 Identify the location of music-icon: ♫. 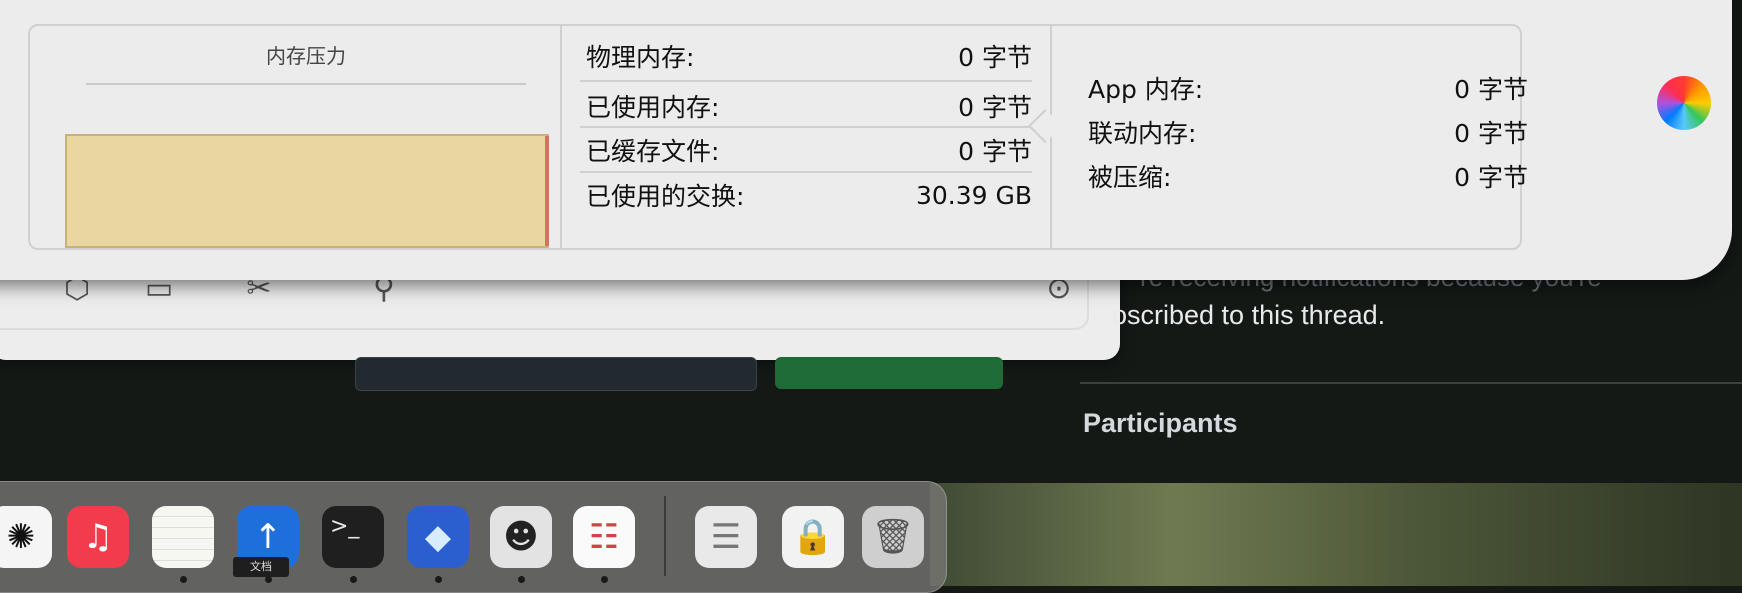
(98, 537).